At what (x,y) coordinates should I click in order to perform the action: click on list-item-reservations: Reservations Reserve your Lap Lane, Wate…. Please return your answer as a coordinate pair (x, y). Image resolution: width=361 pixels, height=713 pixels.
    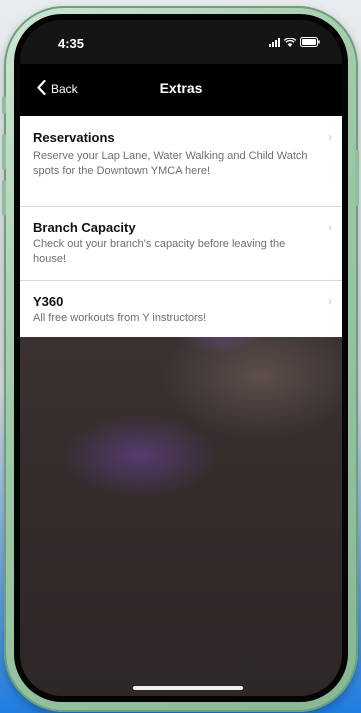
    Looking at the image, I should click on (181, 161).